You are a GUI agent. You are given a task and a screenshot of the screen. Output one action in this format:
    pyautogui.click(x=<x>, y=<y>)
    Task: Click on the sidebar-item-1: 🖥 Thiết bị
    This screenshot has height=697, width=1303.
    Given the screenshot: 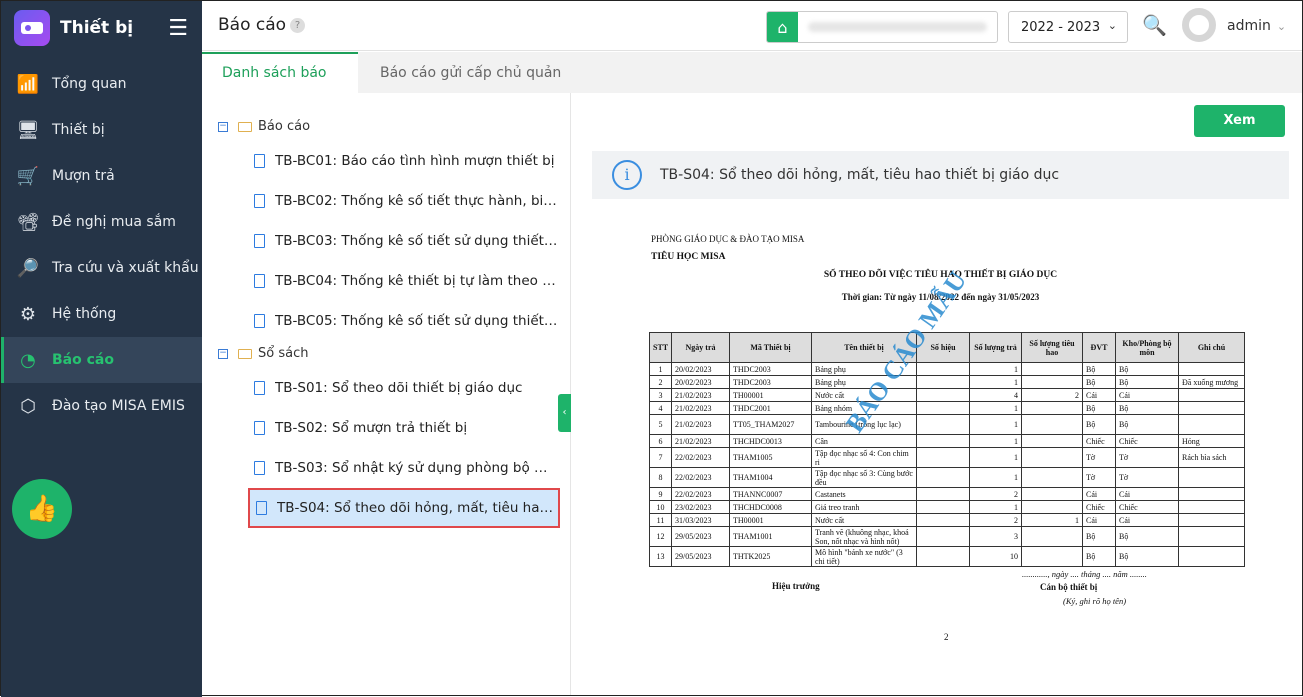 What is the action you would take?
    pyautogui.click(x=101, y=130)
    